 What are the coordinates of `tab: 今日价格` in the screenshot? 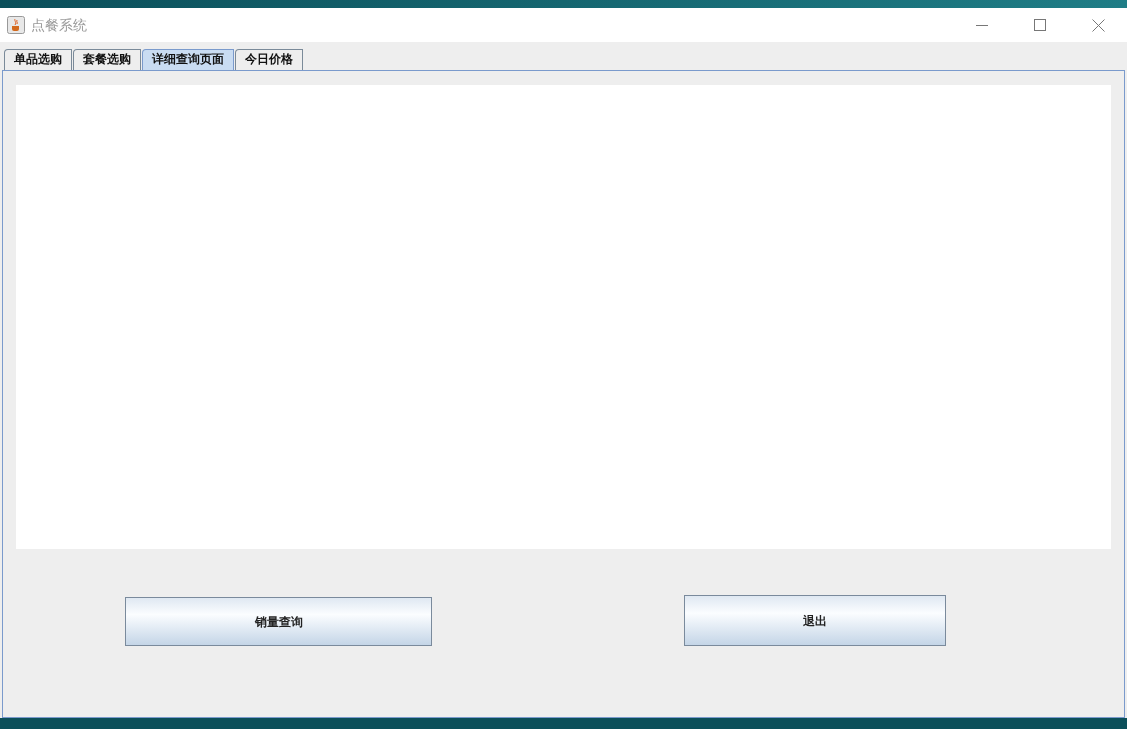 It's located at (269, 59).